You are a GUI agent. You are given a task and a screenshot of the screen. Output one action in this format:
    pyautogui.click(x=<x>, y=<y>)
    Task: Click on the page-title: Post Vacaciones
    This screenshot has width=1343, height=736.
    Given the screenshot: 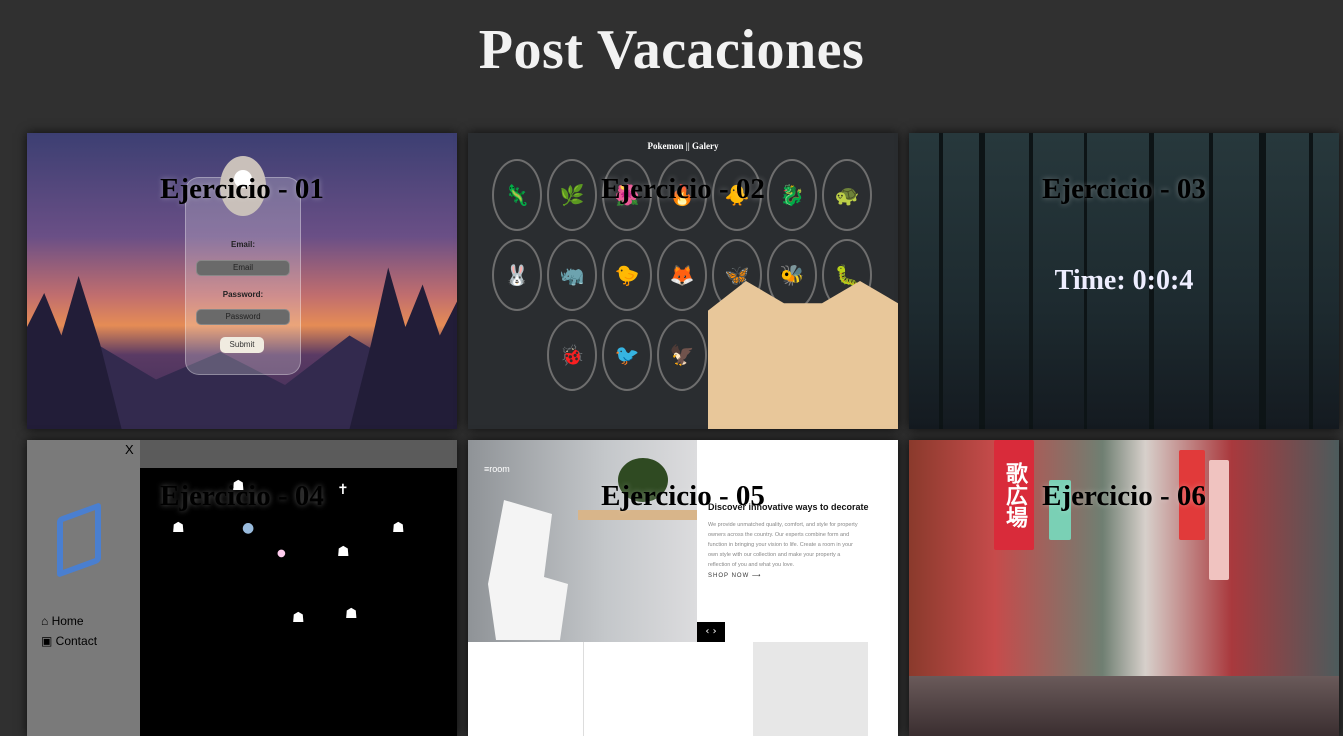 What is the action you would take?
    pyautogui.click(x=671, y=50)
    